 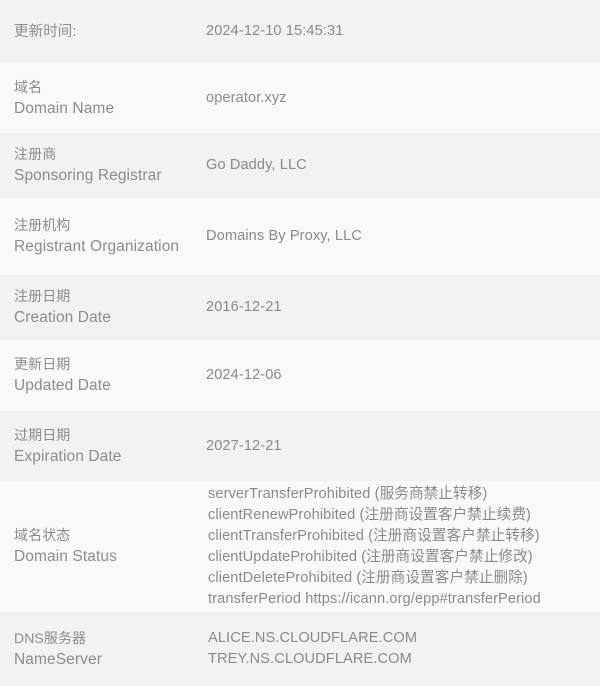 I want to click on value-line: 2016-12-21, so click(x=244, y=307).